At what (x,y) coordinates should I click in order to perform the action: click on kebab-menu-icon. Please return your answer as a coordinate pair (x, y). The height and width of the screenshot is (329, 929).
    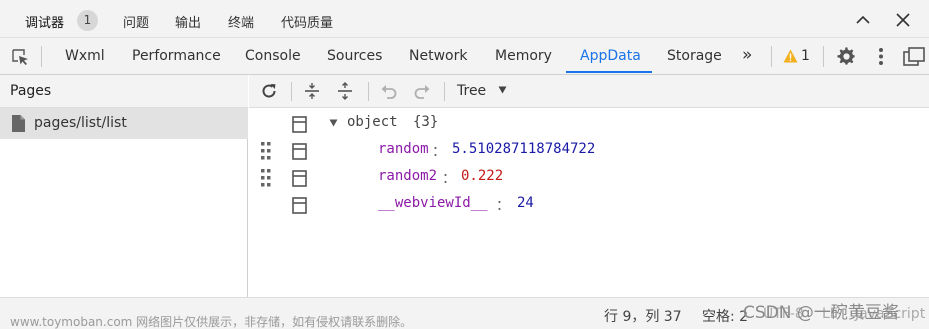
    Looking at the image, I should click on (881, 56).